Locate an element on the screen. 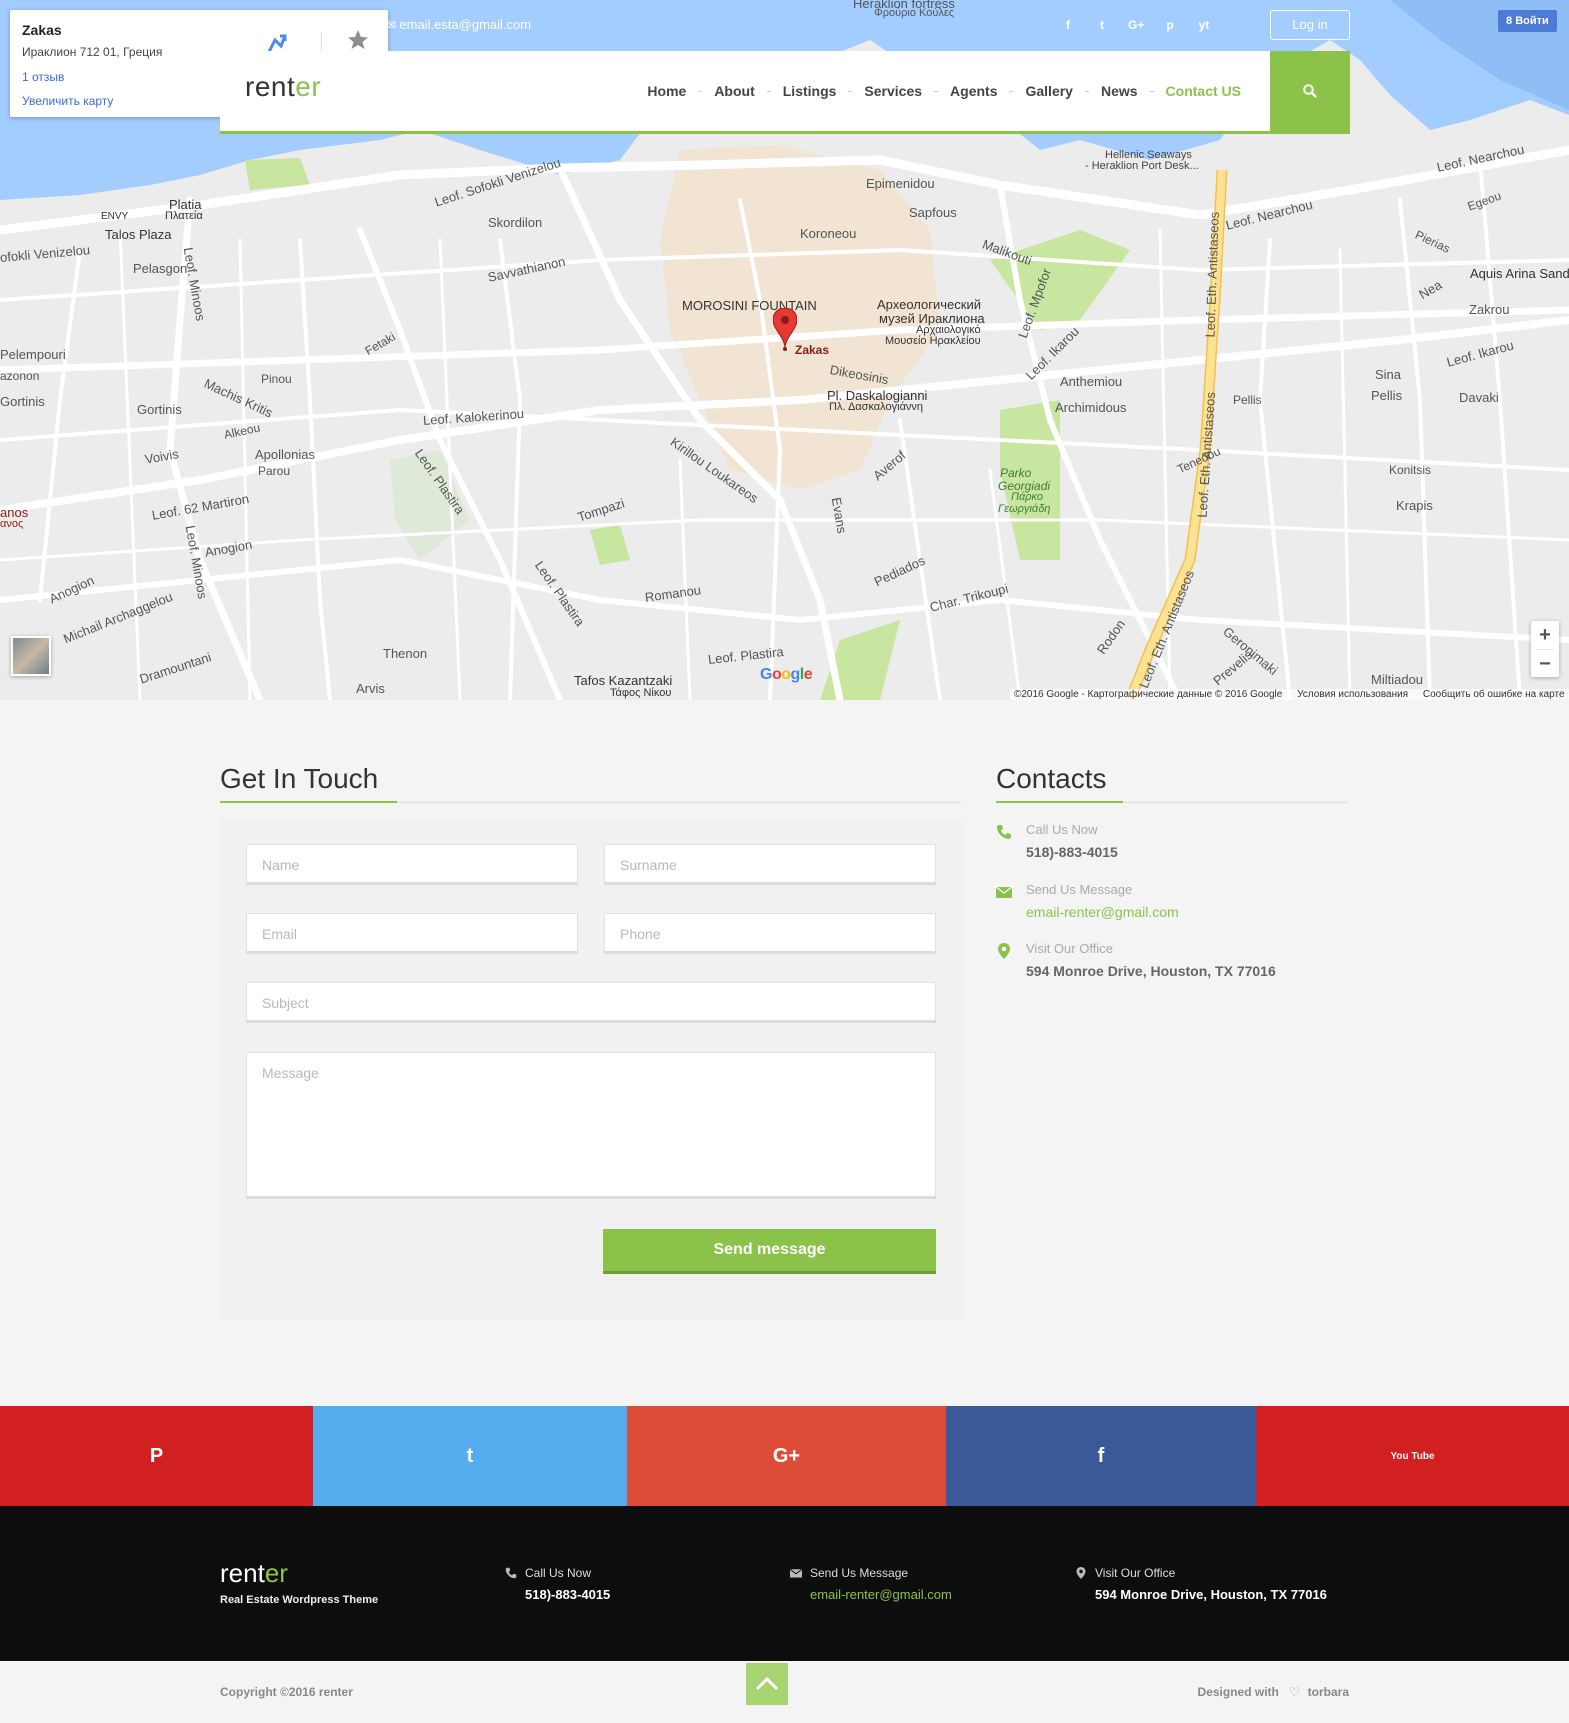 This screenshot has width=1569, height=1723. get-in-touch-title: Get In Touch is located at coordinates (299, 778).